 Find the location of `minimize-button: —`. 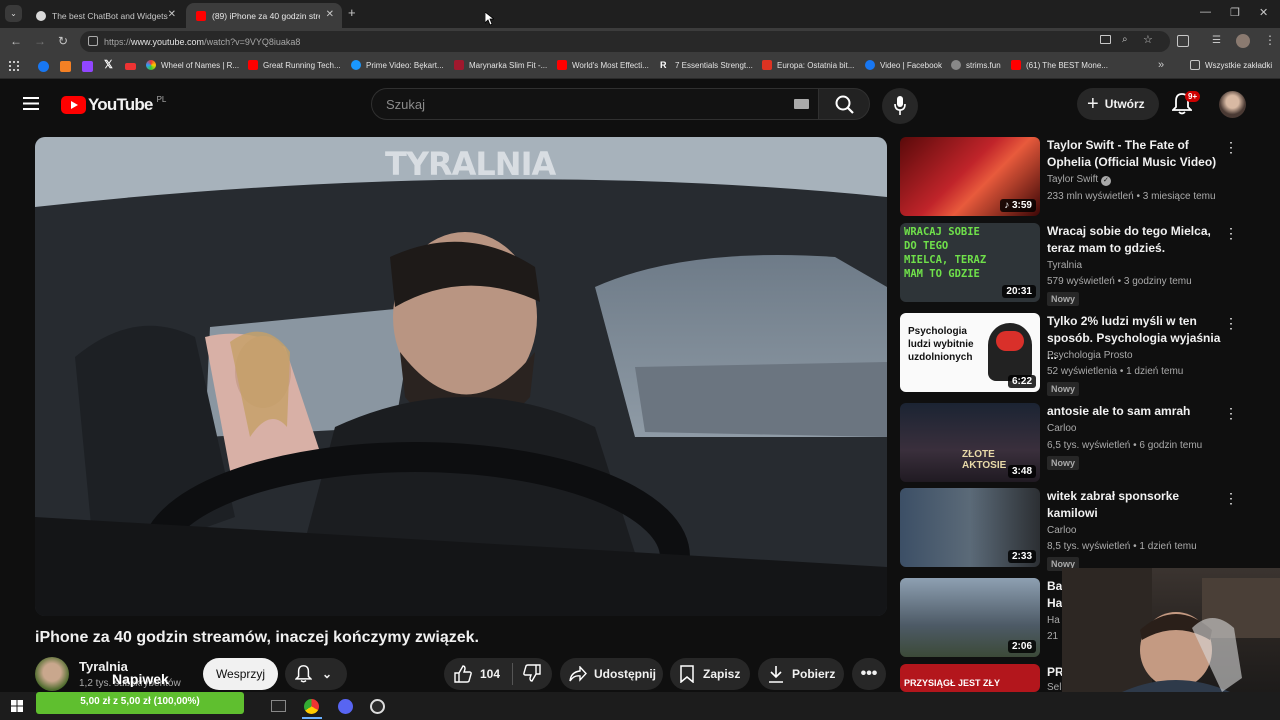

minimize-button: — is located at coordinates (1205, 12).